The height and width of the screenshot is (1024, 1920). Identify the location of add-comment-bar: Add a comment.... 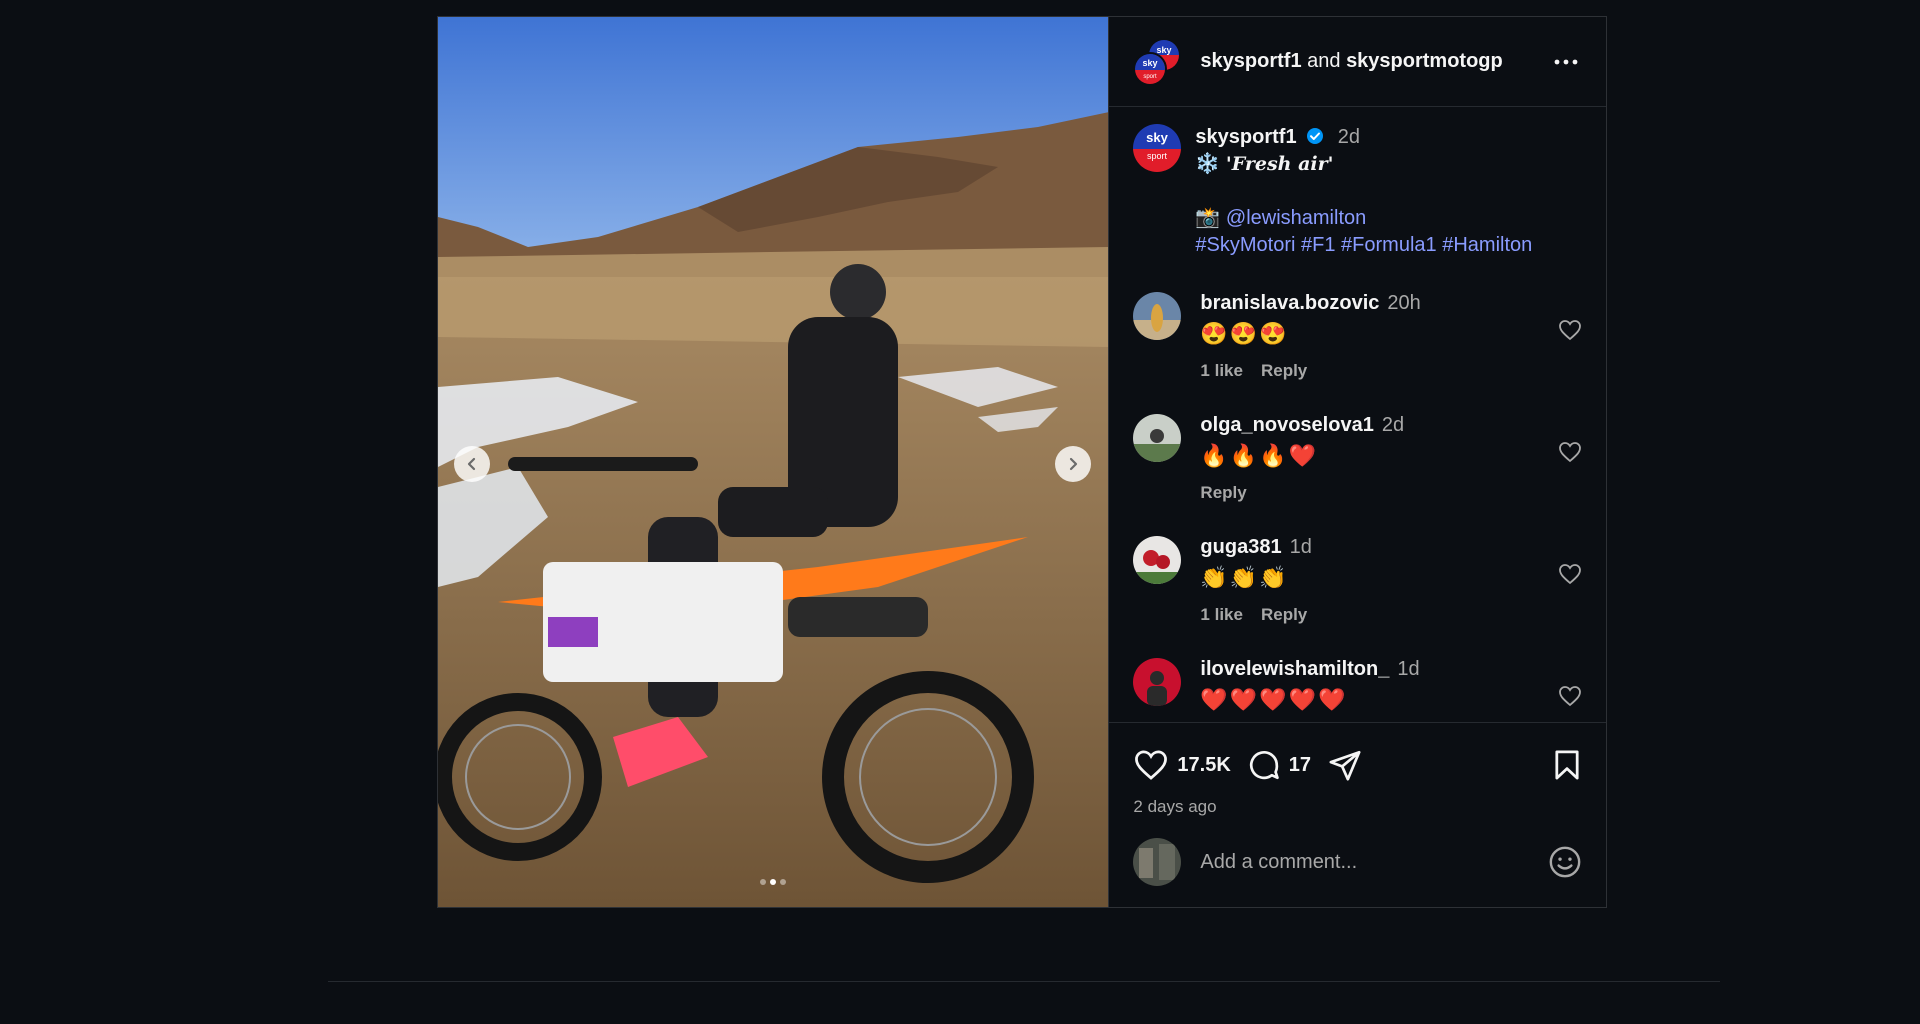
(1357, 862).